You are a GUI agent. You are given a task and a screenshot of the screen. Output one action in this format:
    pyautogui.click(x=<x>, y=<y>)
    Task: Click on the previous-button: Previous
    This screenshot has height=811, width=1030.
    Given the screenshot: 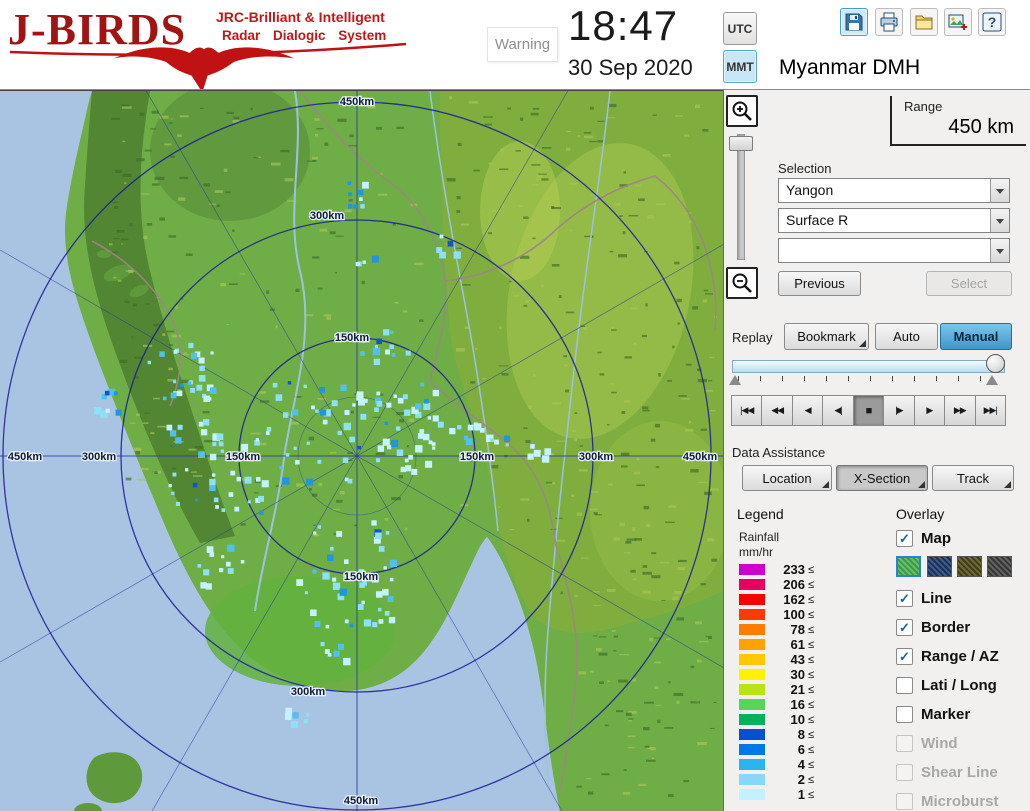 What is the action you would take?
    pyautogui.click(x=819, y=283)
    